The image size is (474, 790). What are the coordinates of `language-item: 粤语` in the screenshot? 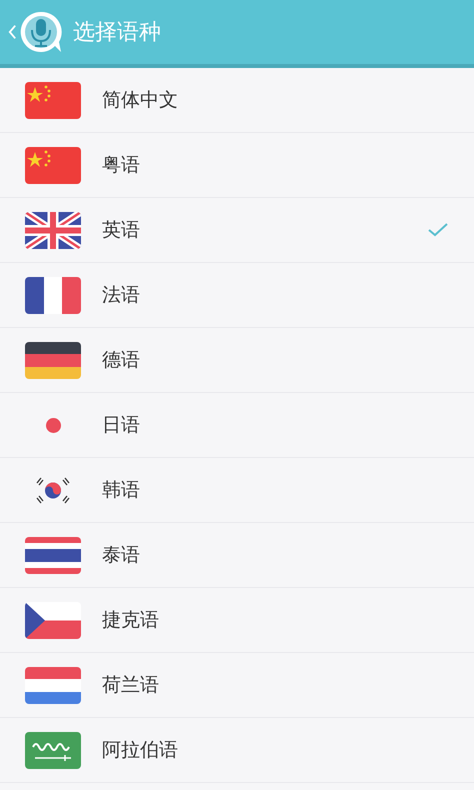 It's located at (237, 165).